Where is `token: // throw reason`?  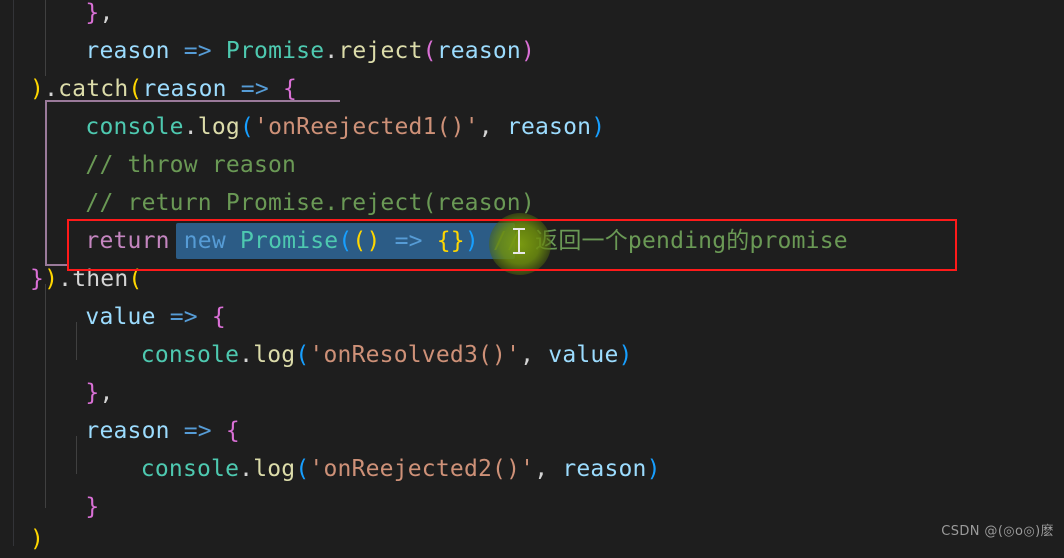 token: // throw reason is located at coordinates (191, 165).